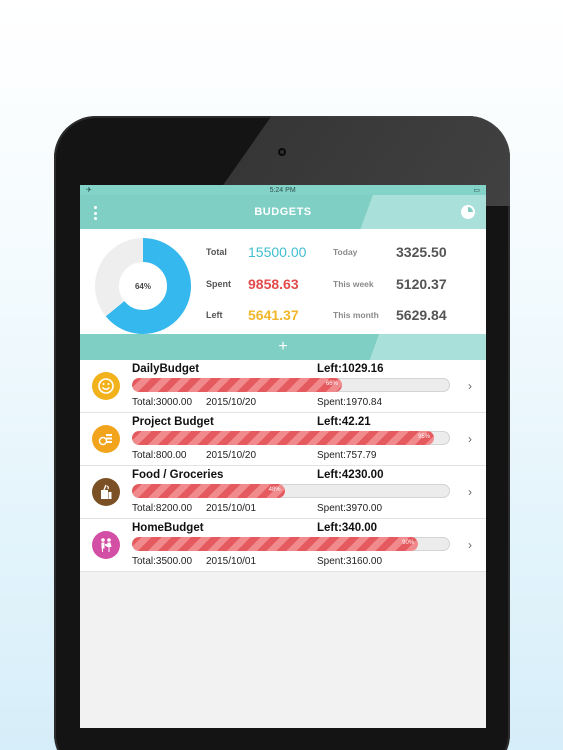  What do you see at coordinates (291, 491) in the screenshot?
I see `budget-progress-bar: 48%` at bounding box center [291, 491].